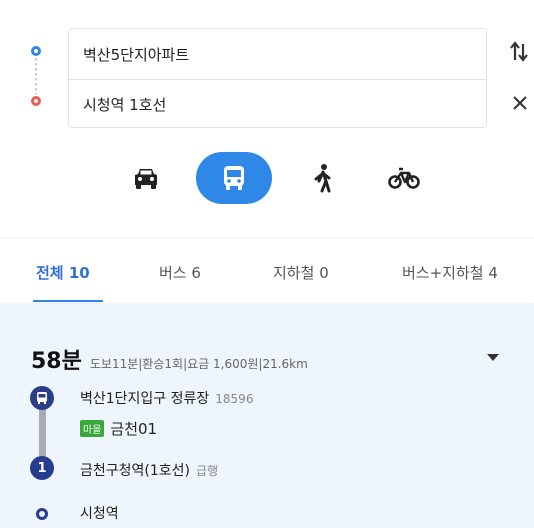  Describe the element at coordinates (173, 273) in the screenshot. I see `tab-label: 버스` at that location.